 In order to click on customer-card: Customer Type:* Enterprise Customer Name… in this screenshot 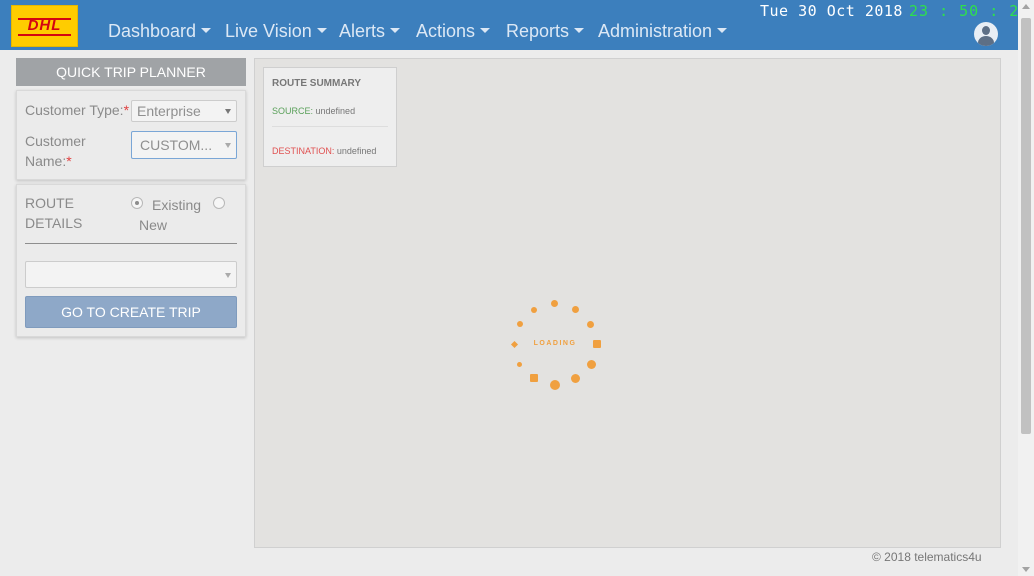, I will do `click(131, 135)`.